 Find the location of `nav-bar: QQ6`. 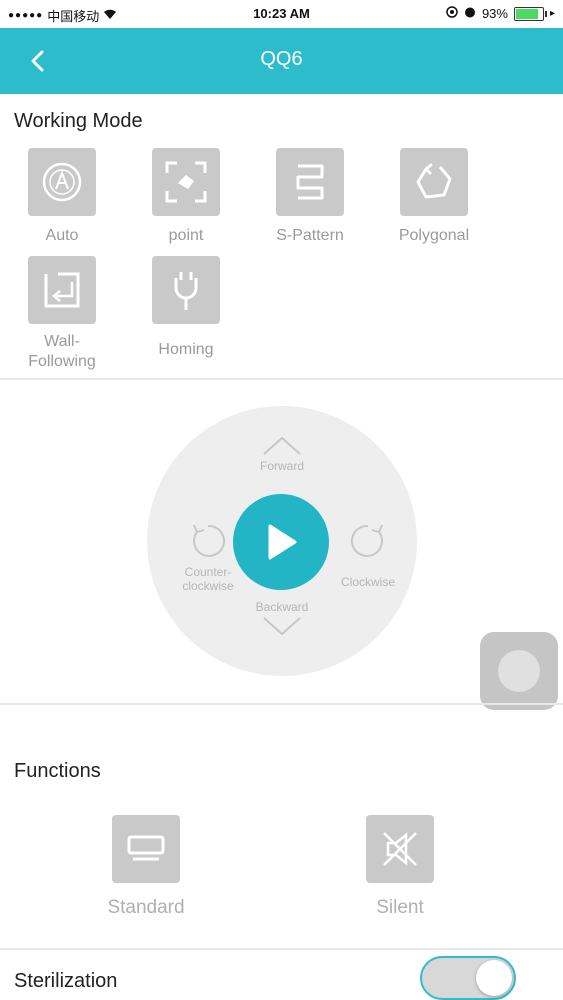

nav-bar: QQ6 is located at coordinates (281, 61).